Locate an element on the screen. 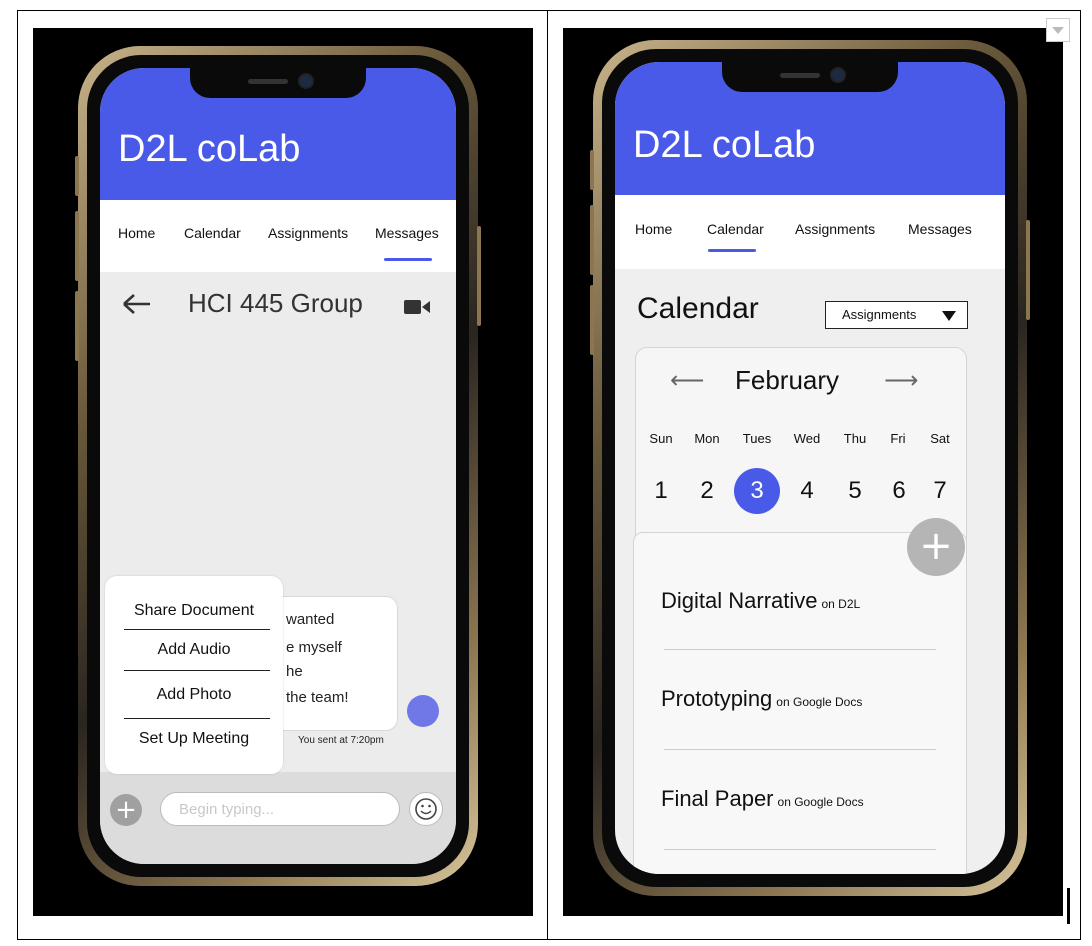 This screenshot has height=946, width=1092. assignment-item: Digital Narrative on D2L is located at coordinates (760, 601).